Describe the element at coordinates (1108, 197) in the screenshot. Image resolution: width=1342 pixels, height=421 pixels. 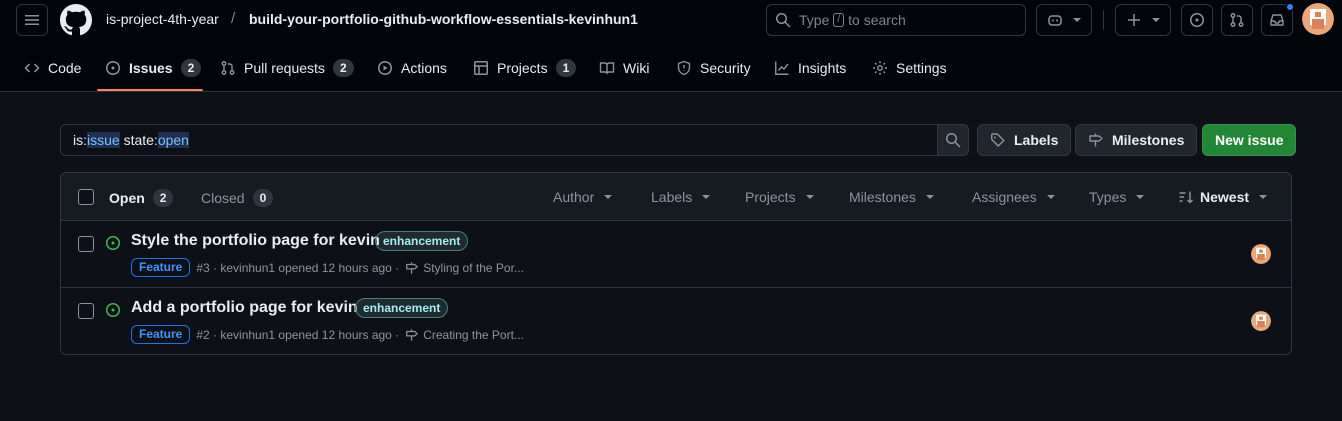
I see `types-filter-label: Types` at that location.